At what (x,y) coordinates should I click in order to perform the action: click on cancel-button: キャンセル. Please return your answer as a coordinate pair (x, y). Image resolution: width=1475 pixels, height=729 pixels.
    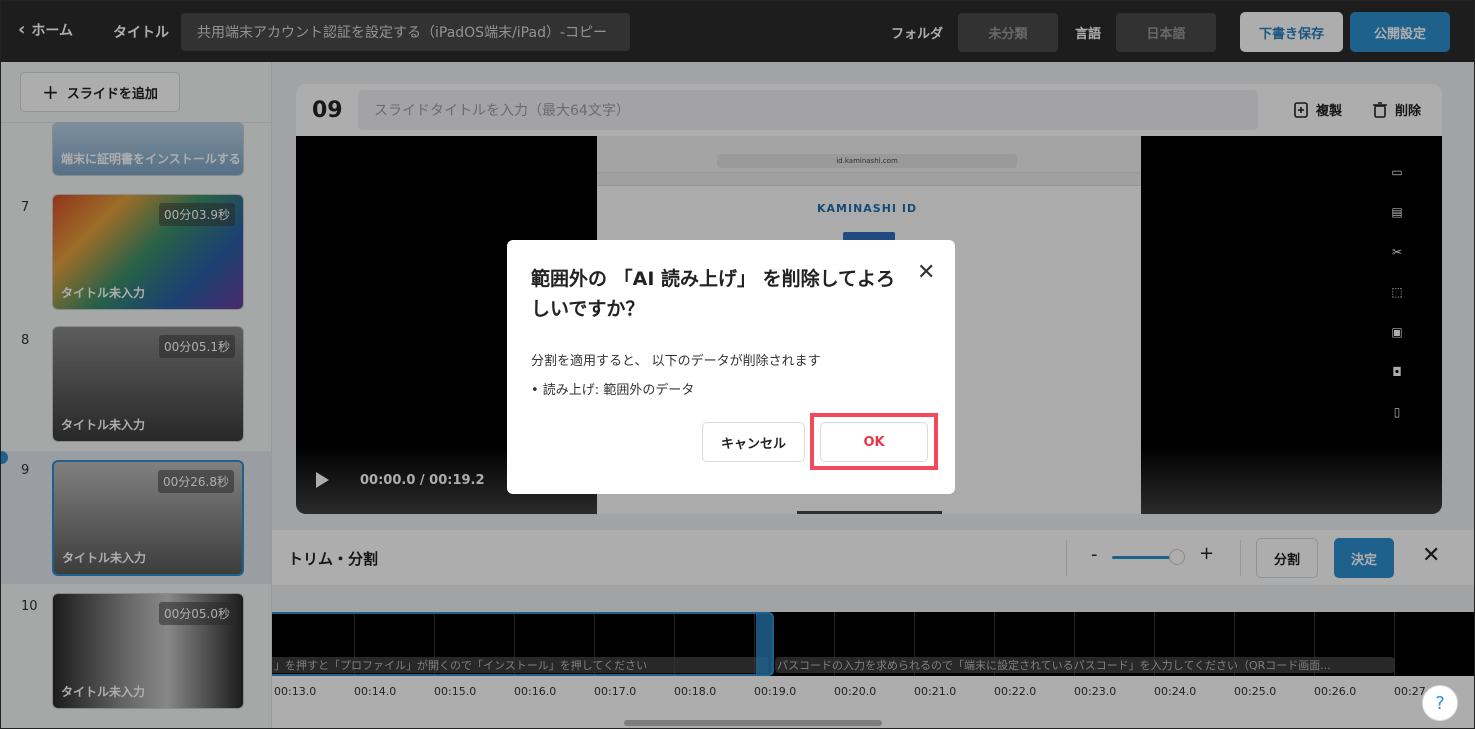
    Looking at the image, I should click on (753, 442).